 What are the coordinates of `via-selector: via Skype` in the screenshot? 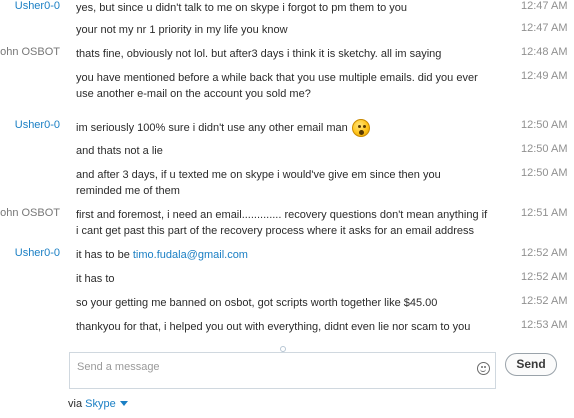 It's located at (98, 404).